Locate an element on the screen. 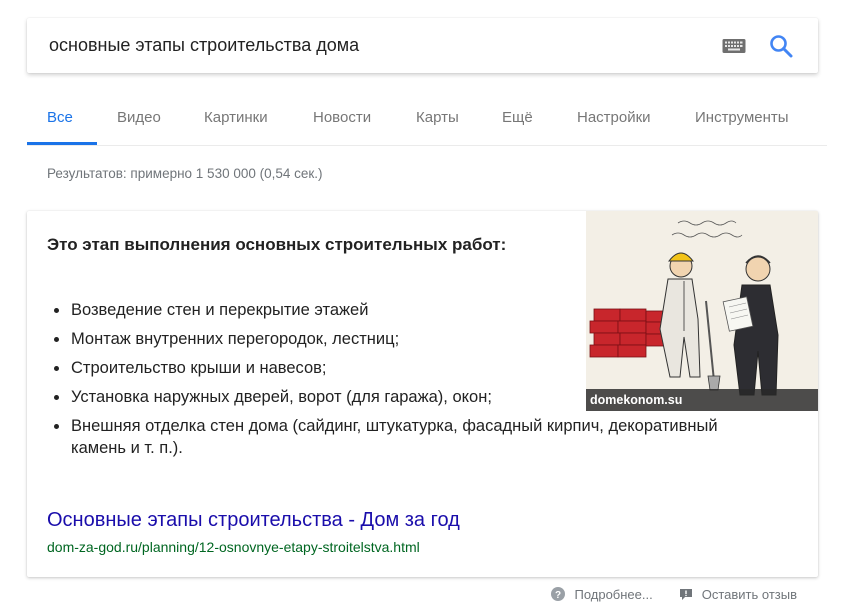 This screenshot has height=611, width=847. tab-news: Новости is located at coordinates (342, 117).